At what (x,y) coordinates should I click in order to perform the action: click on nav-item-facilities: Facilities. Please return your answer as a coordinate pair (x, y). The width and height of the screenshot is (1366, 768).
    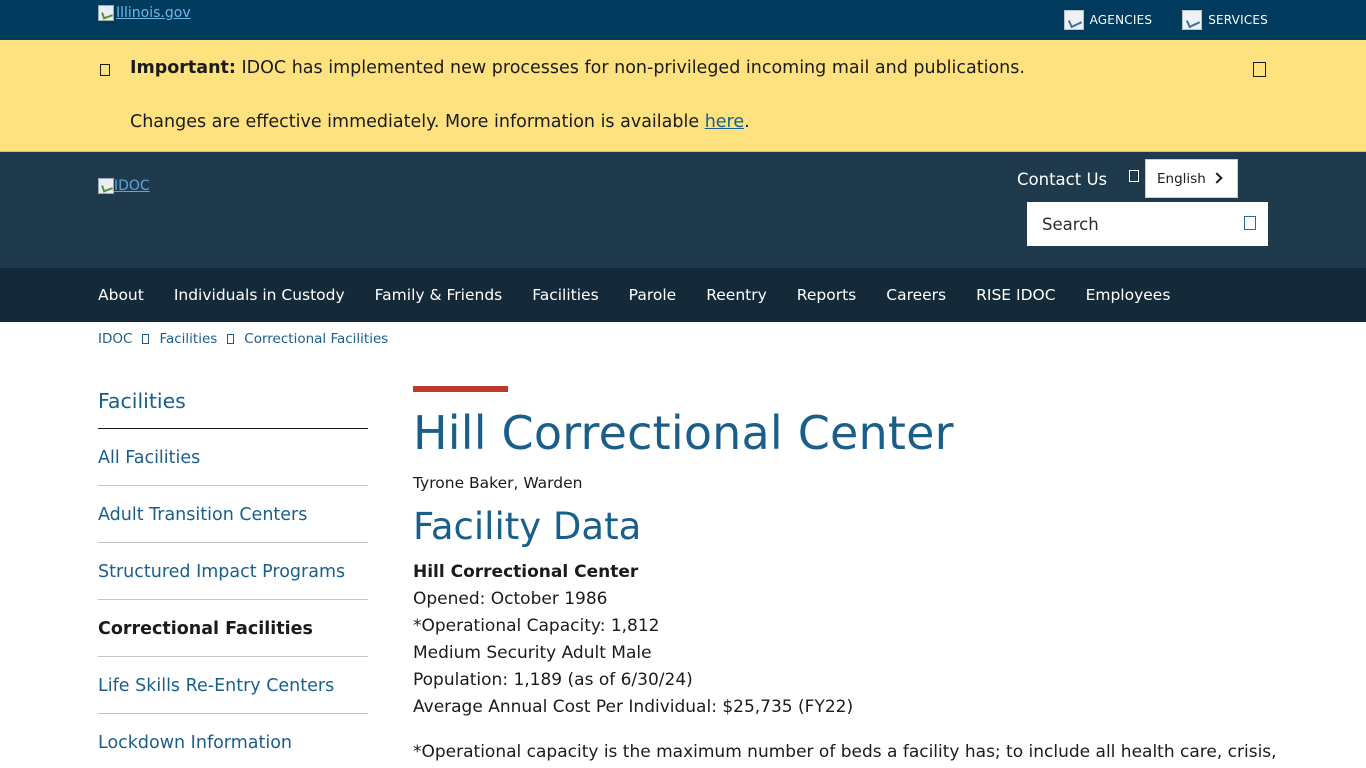
    Looking at the image, I should click on (565, 295).